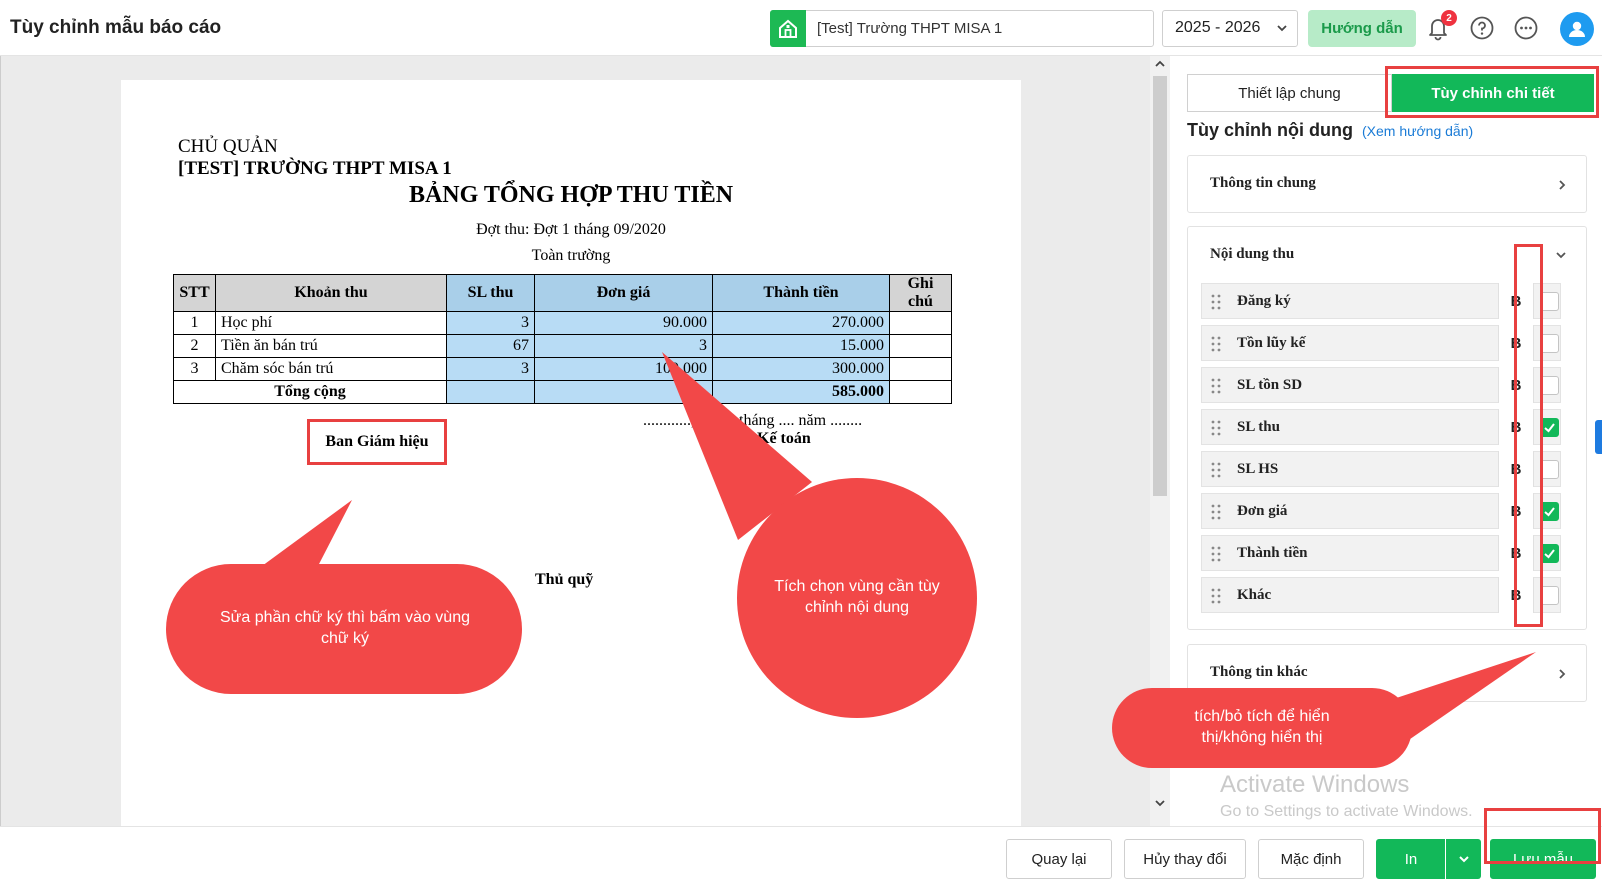  I want to click on signature-callout-bubble, so click(344, 597).